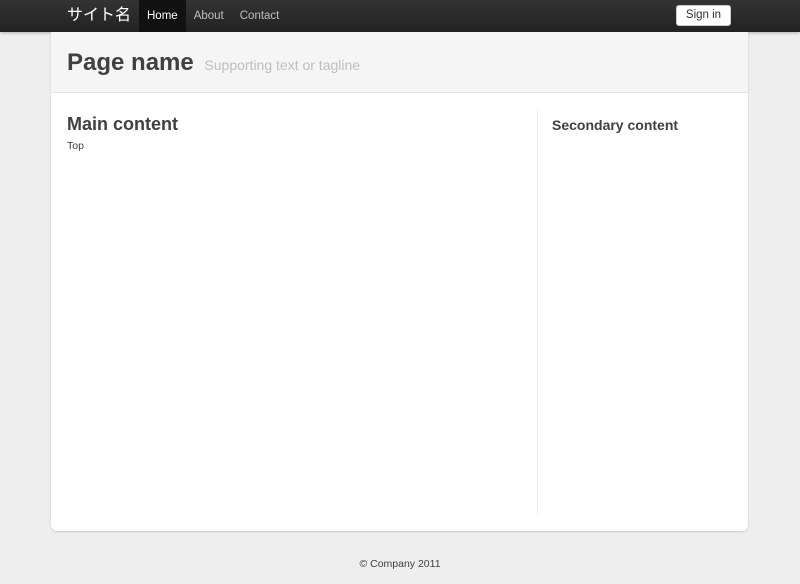 Image resolution: width=800 pixels, height=584 pixels. Describe the element at coordinates (399, 62) in the screenshot. I see `page-header: Page name Supporting text or tagline` at that location.